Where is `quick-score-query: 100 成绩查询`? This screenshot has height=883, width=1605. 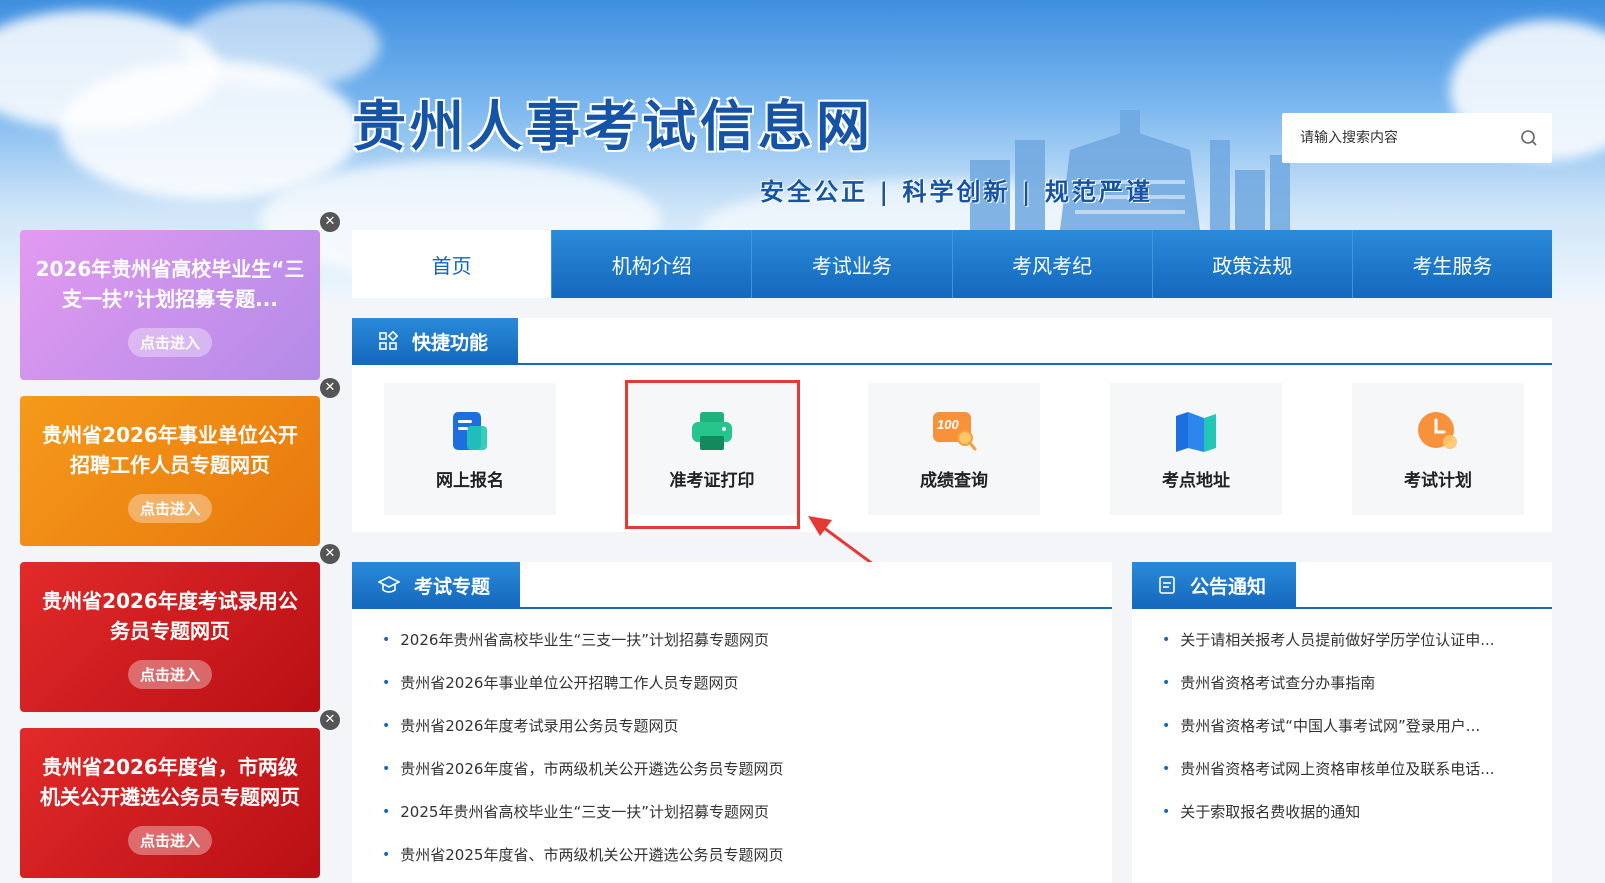 quick-score-query: 100 成绩查询 is located at coordinates (954, 449).